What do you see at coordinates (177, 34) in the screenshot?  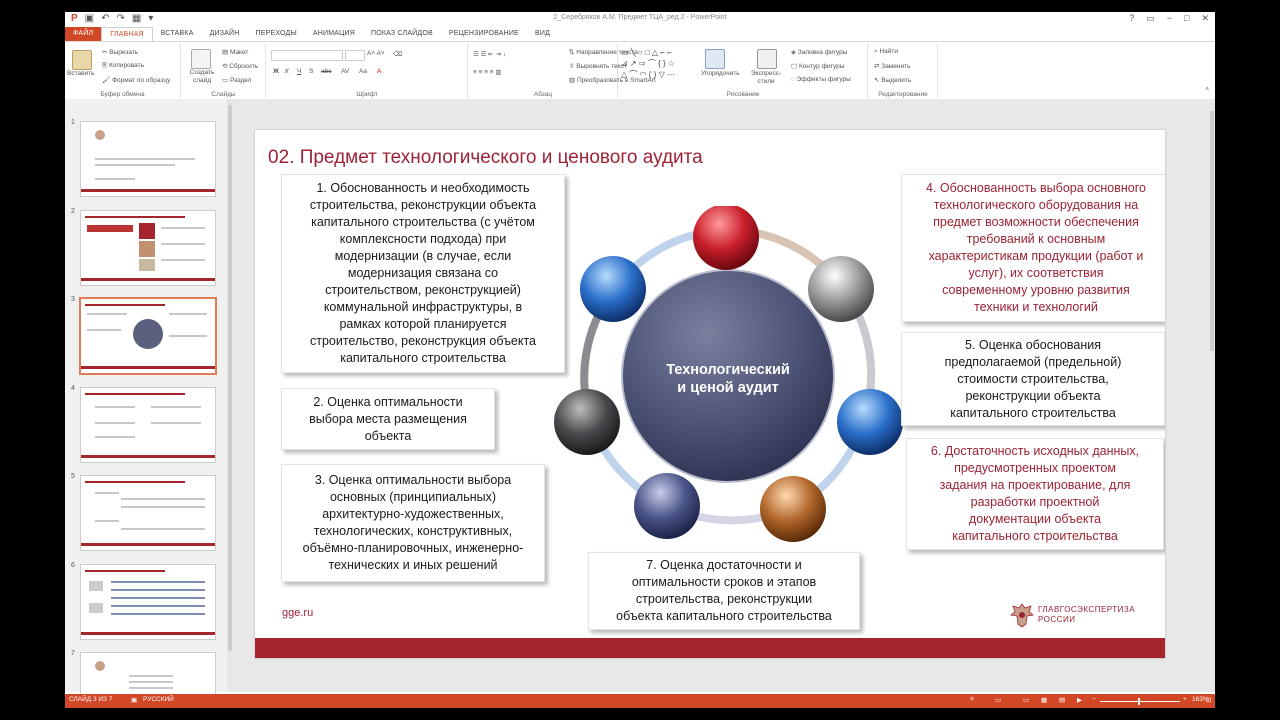 I see `tab-insert: ВСТАВКА` at bounding box center [177, 34].